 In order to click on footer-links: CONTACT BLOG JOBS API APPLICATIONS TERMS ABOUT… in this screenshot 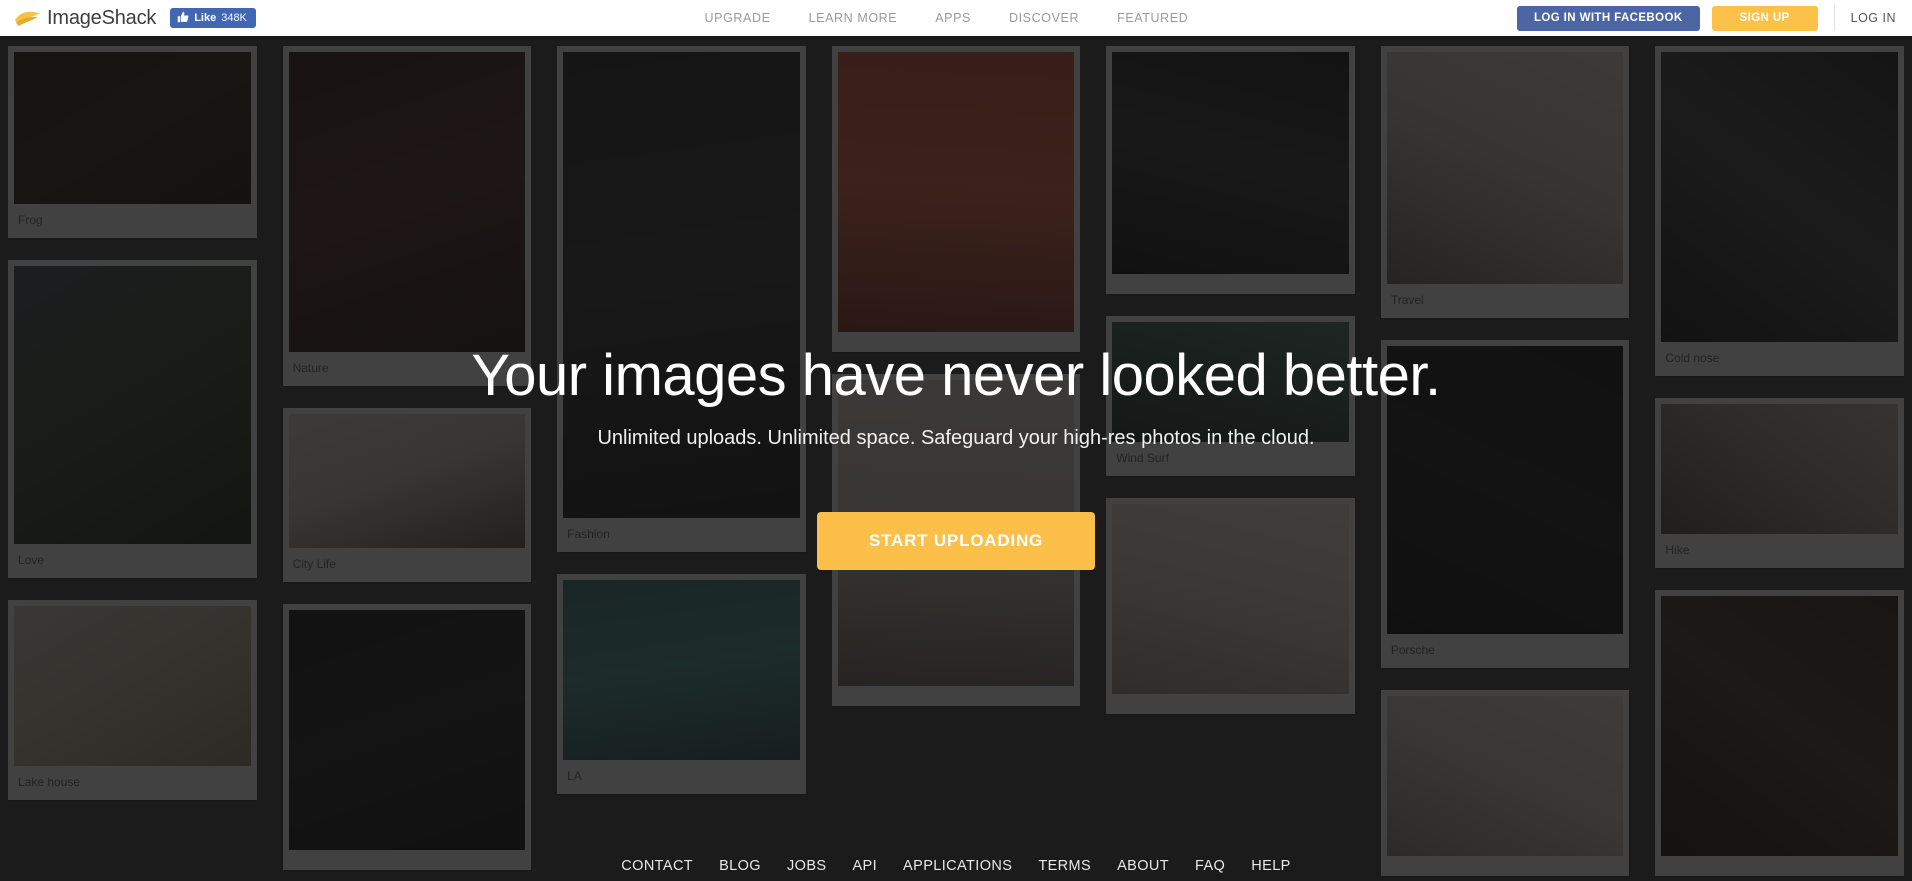, I will do `click(956, 866)`.